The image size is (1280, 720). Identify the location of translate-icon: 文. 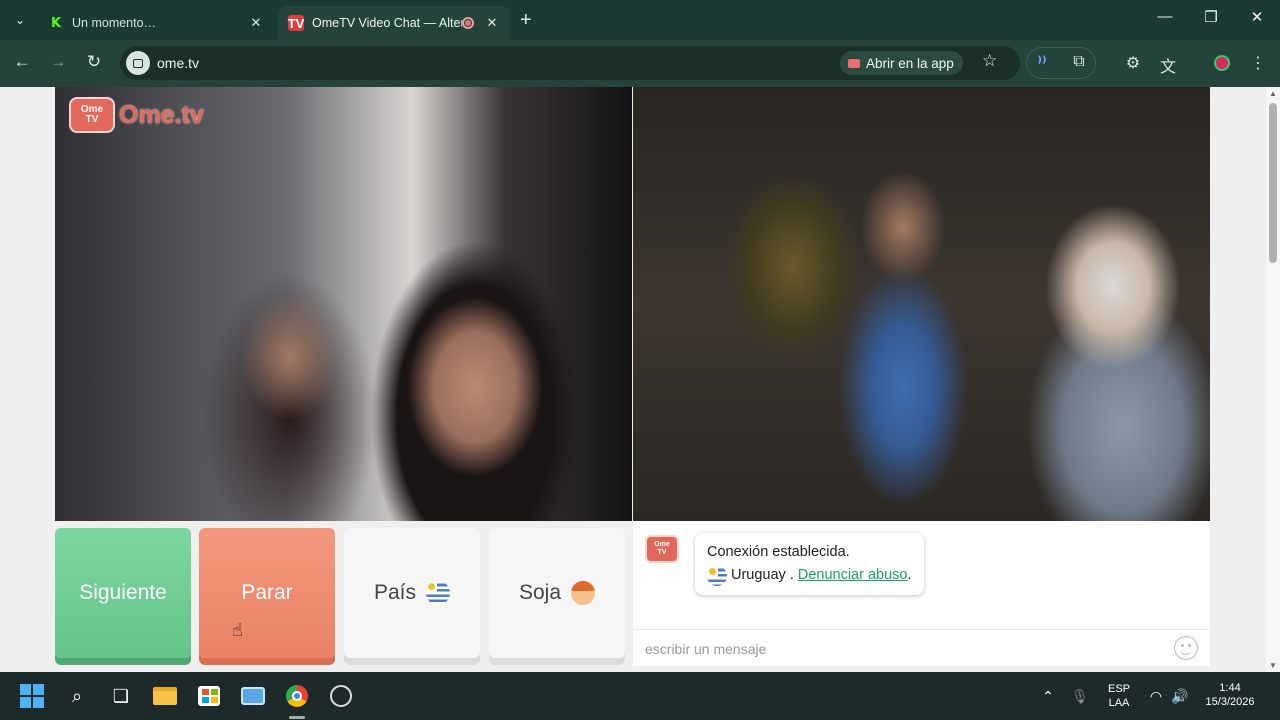
(1168, 65).